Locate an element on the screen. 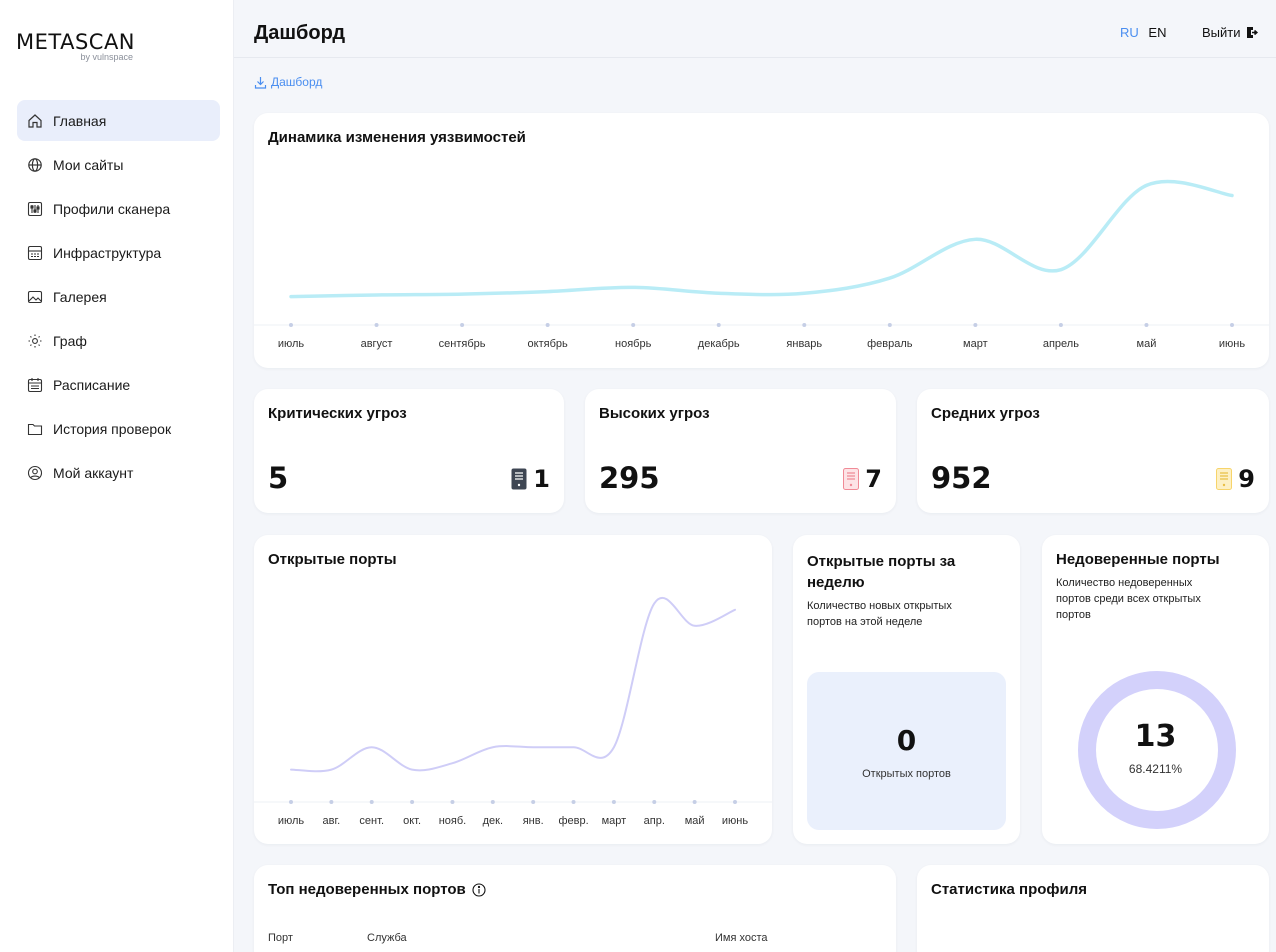 The image size is (1276, 952). vulnerability-chart is located at coordinates (761, 253).